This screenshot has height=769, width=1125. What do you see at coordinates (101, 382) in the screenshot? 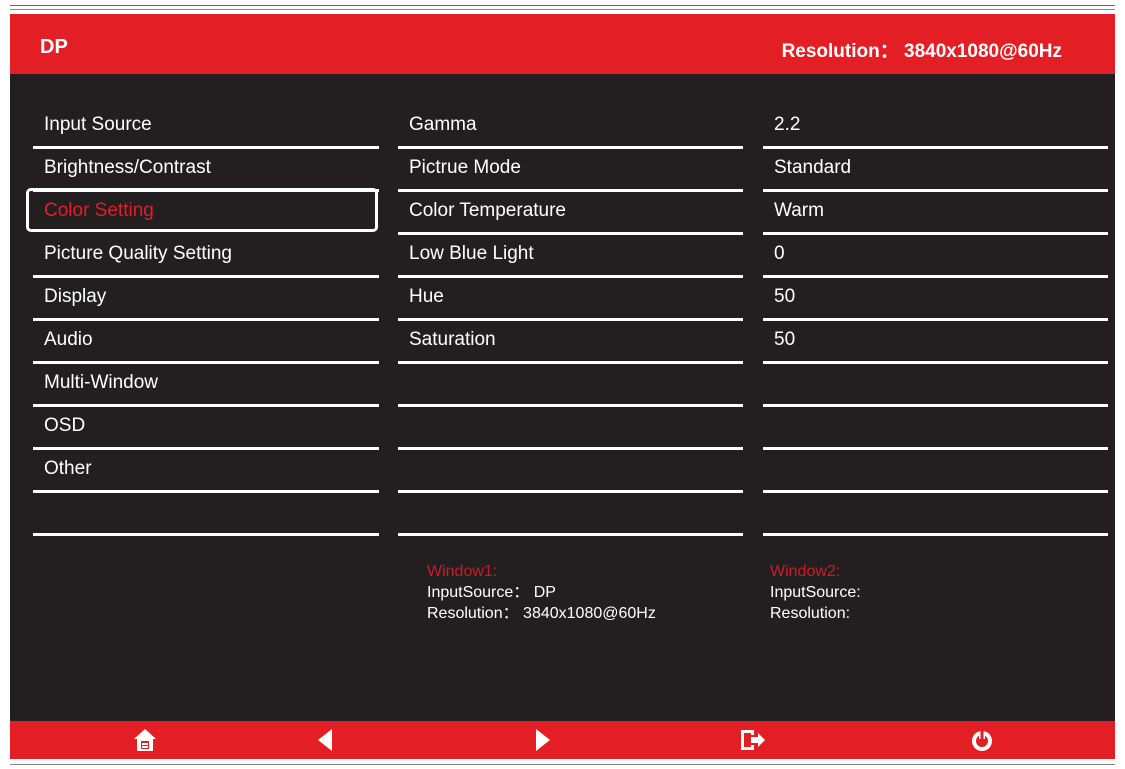
I see `menu-item-label: Multi-Window` at bounding box center [101, 382].